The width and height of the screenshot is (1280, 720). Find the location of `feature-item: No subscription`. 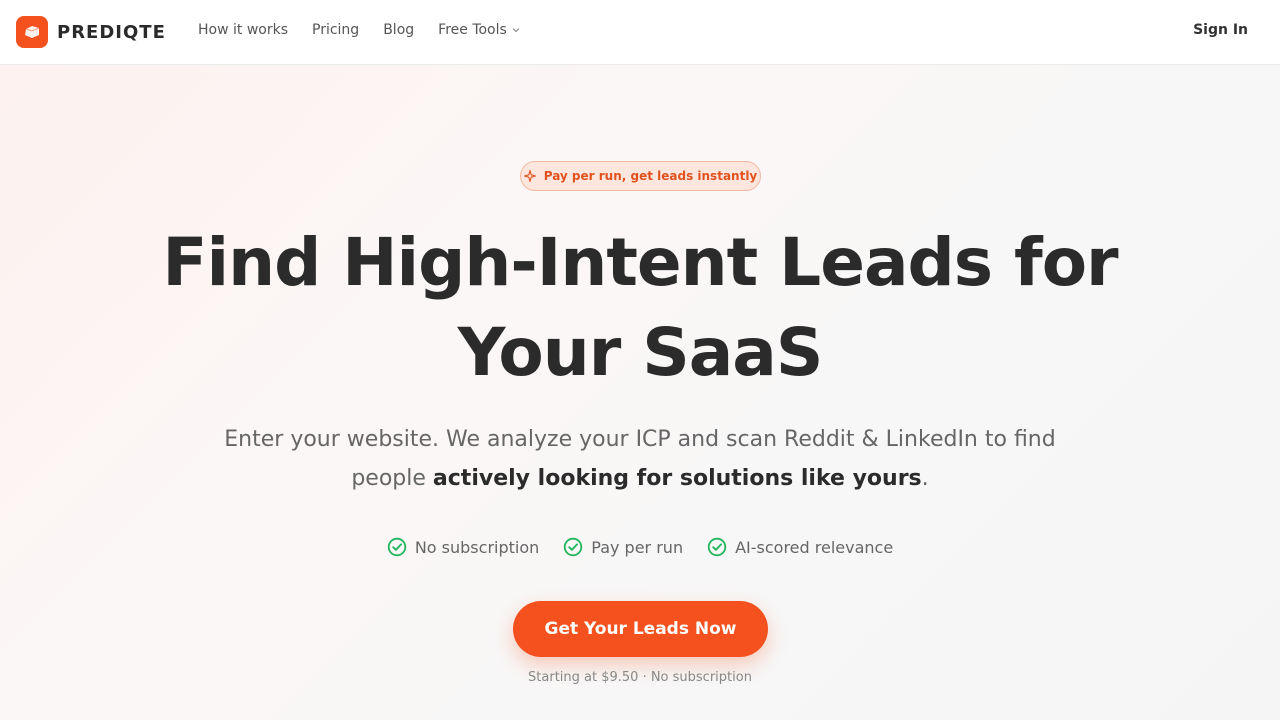

feature-item: No subscription is located at coordinates (463, 547).